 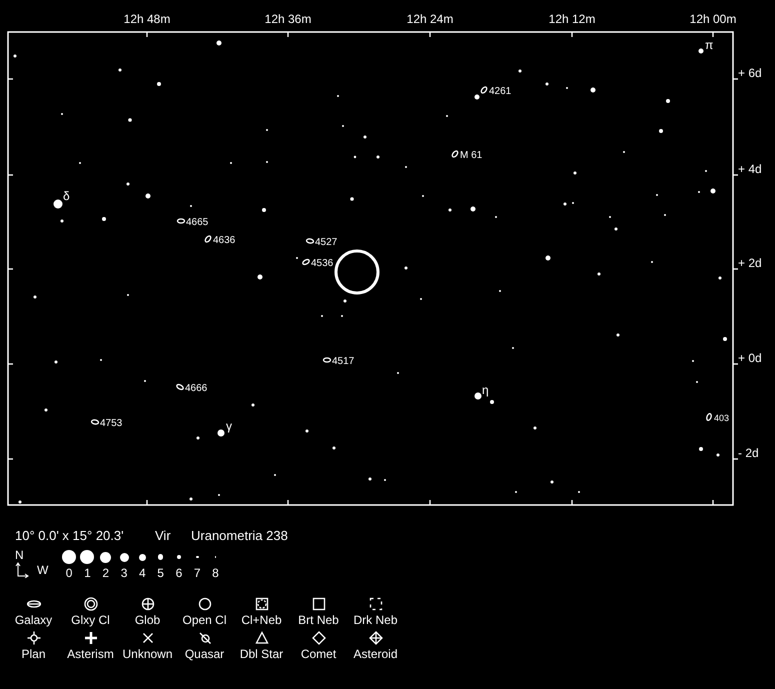 I want to click on symbol-label: Asteroid, so click(x=375, y=654).